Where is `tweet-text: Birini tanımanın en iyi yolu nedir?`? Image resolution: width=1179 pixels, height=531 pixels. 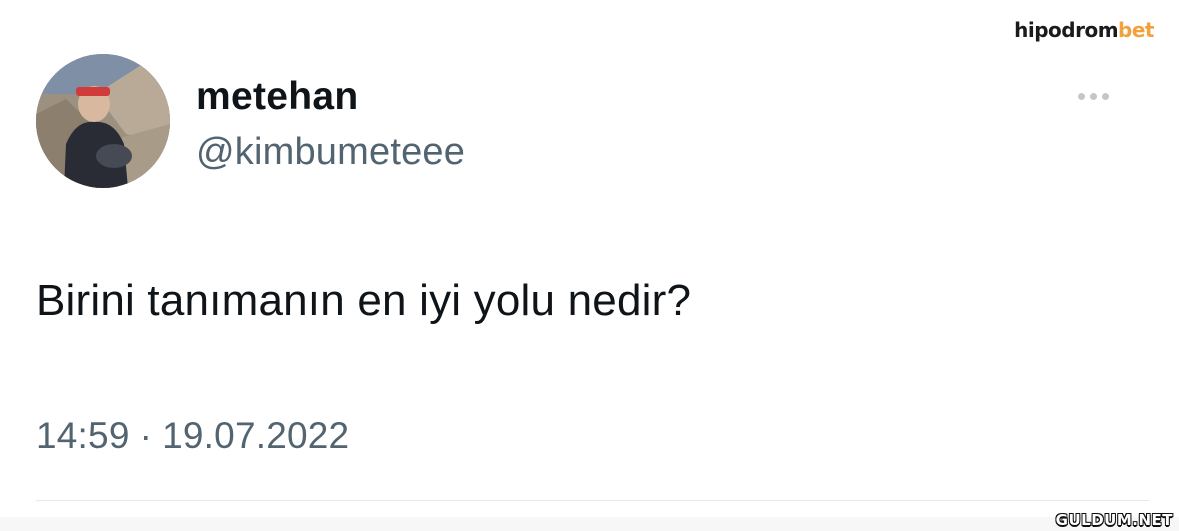
tweet-text: Birini tanımanın en iyi yolu nedir? is located at coordinates (364, 300).